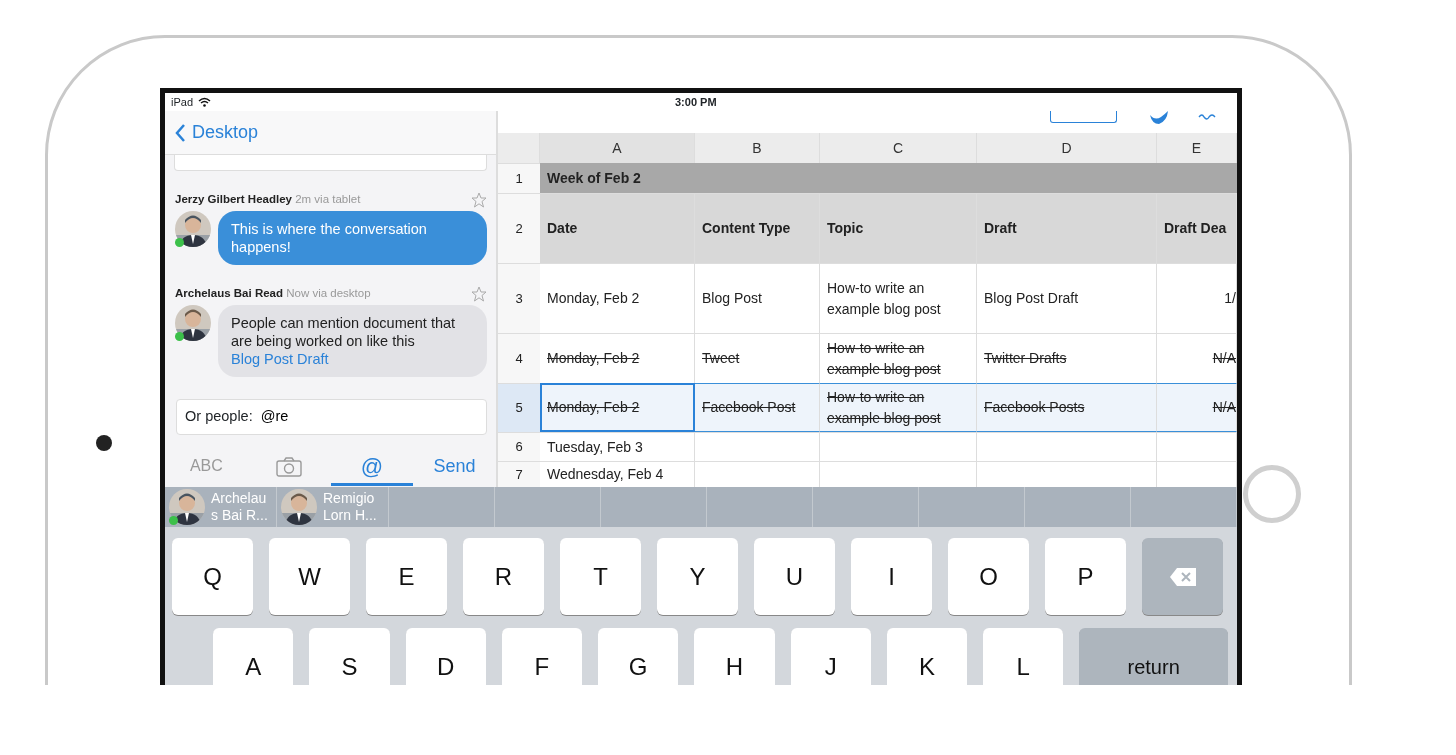  I want to click on table-cell: Draft Dea, so click(1197, 228).